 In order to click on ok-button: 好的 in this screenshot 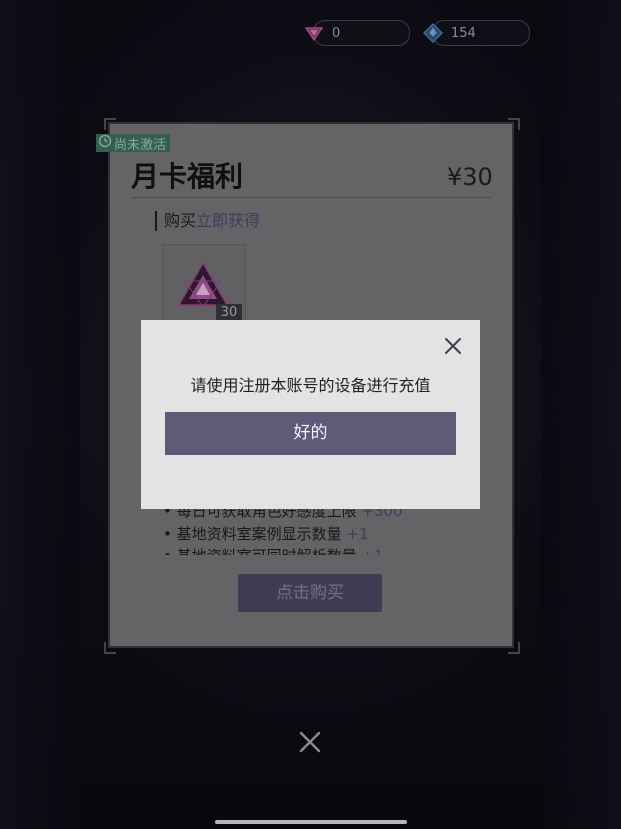, I will do `click(310, 433)`.